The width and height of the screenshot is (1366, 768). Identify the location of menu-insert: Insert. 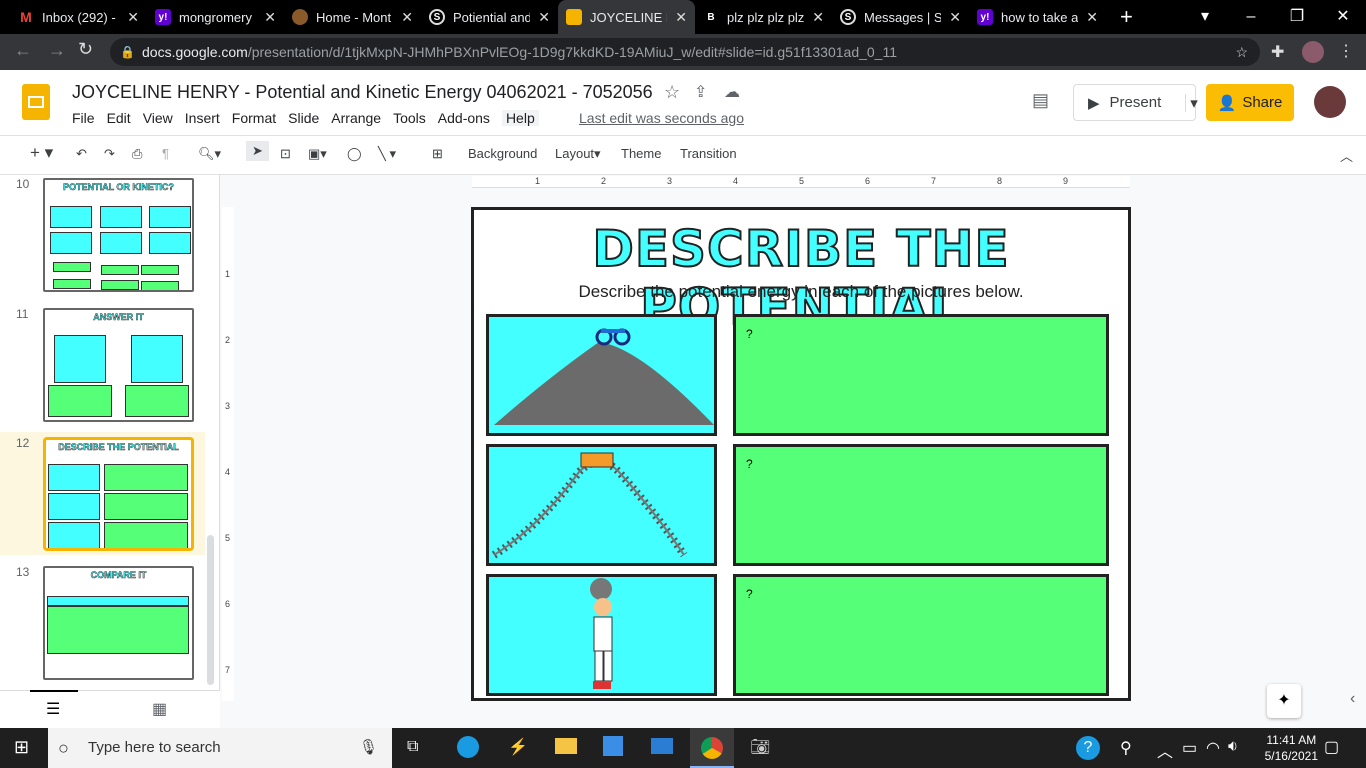
(206, 118).